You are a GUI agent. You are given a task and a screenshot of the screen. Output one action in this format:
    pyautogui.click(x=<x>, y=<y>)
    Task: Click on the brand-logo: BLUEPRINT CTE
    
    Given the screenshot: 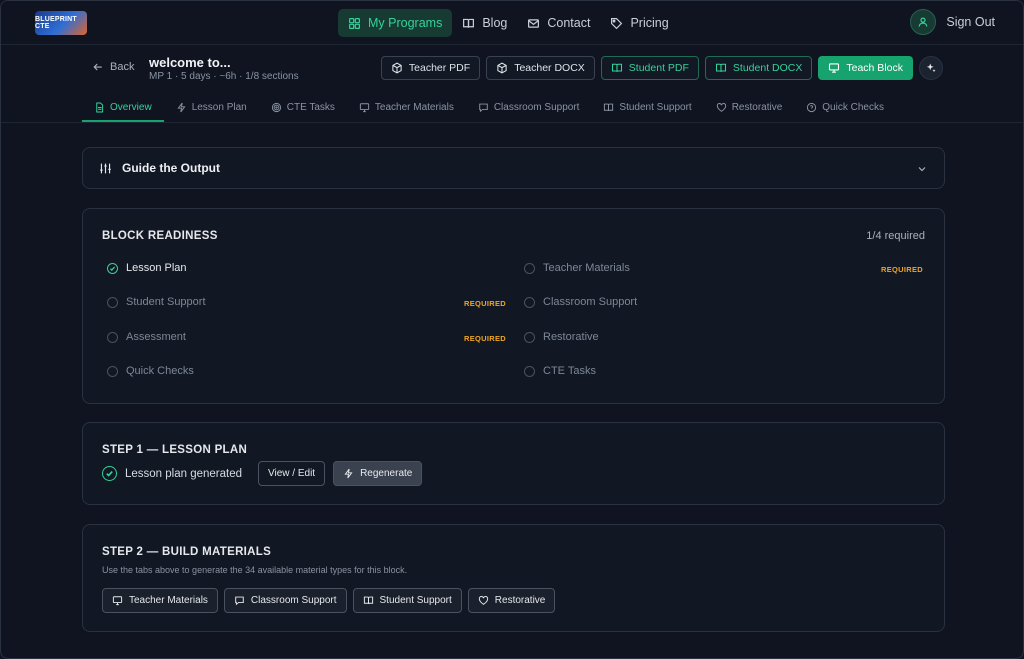 What is the action you would take?
    pyautogui.click(x=61, y=23)
    